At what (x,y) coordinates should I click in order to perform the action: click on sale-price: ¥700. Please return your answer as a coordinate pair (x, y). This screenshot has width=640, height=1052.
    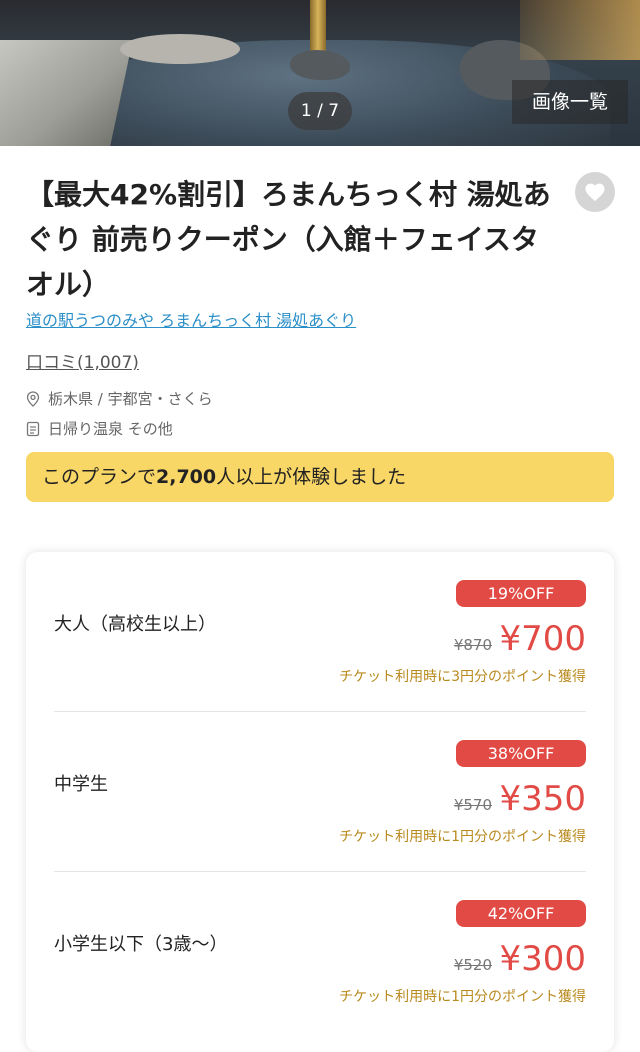
    Looking at the image, I should click on (542, 639).